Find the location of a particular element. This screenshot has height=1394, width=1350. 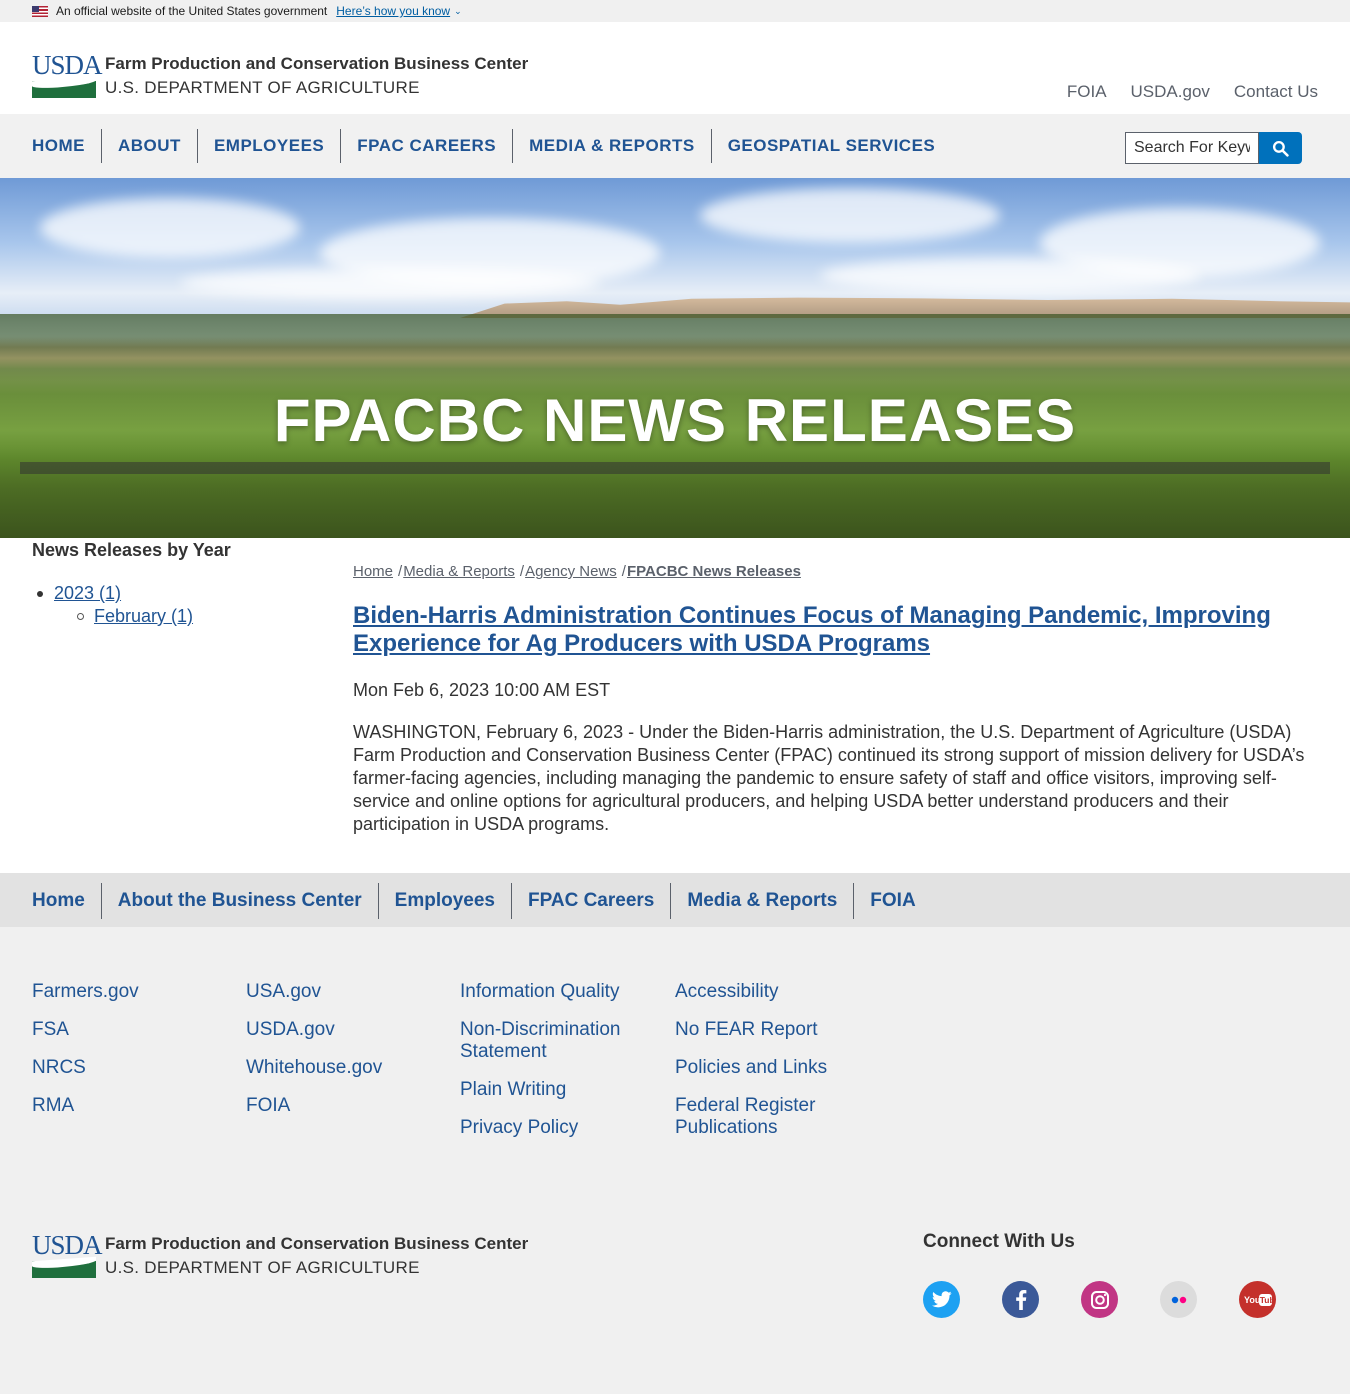

search-input is located at coordinates (1192, 148).